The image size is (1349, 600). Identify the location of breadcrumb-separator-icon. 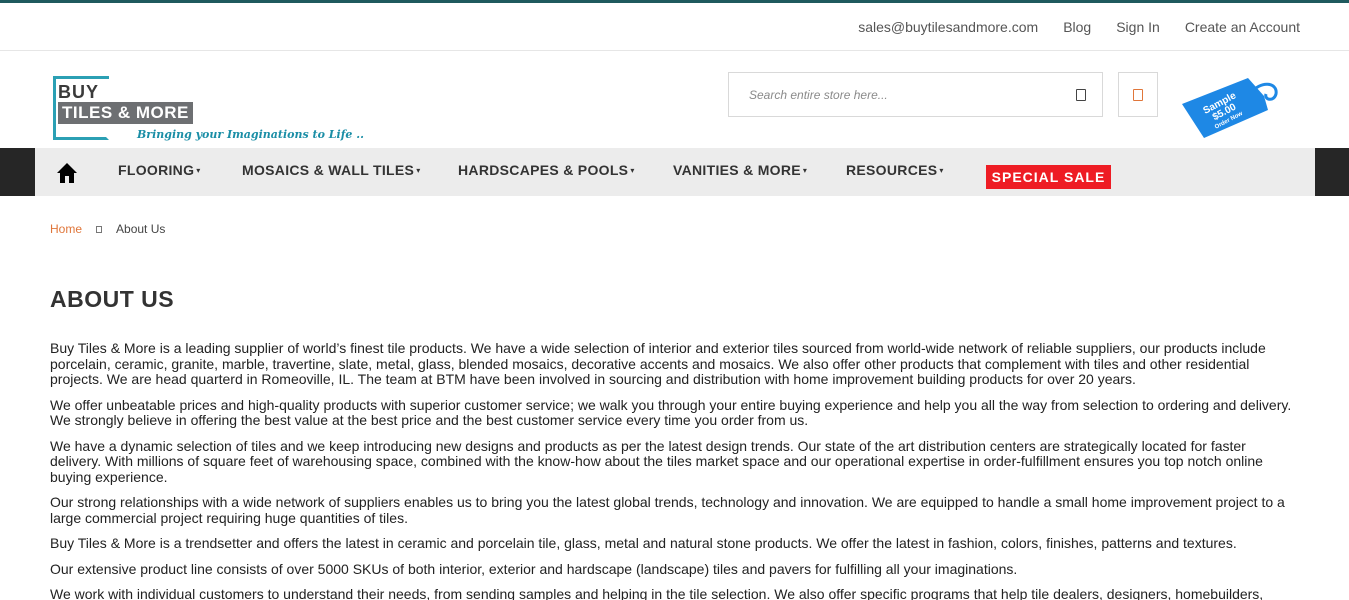
(99, 229).